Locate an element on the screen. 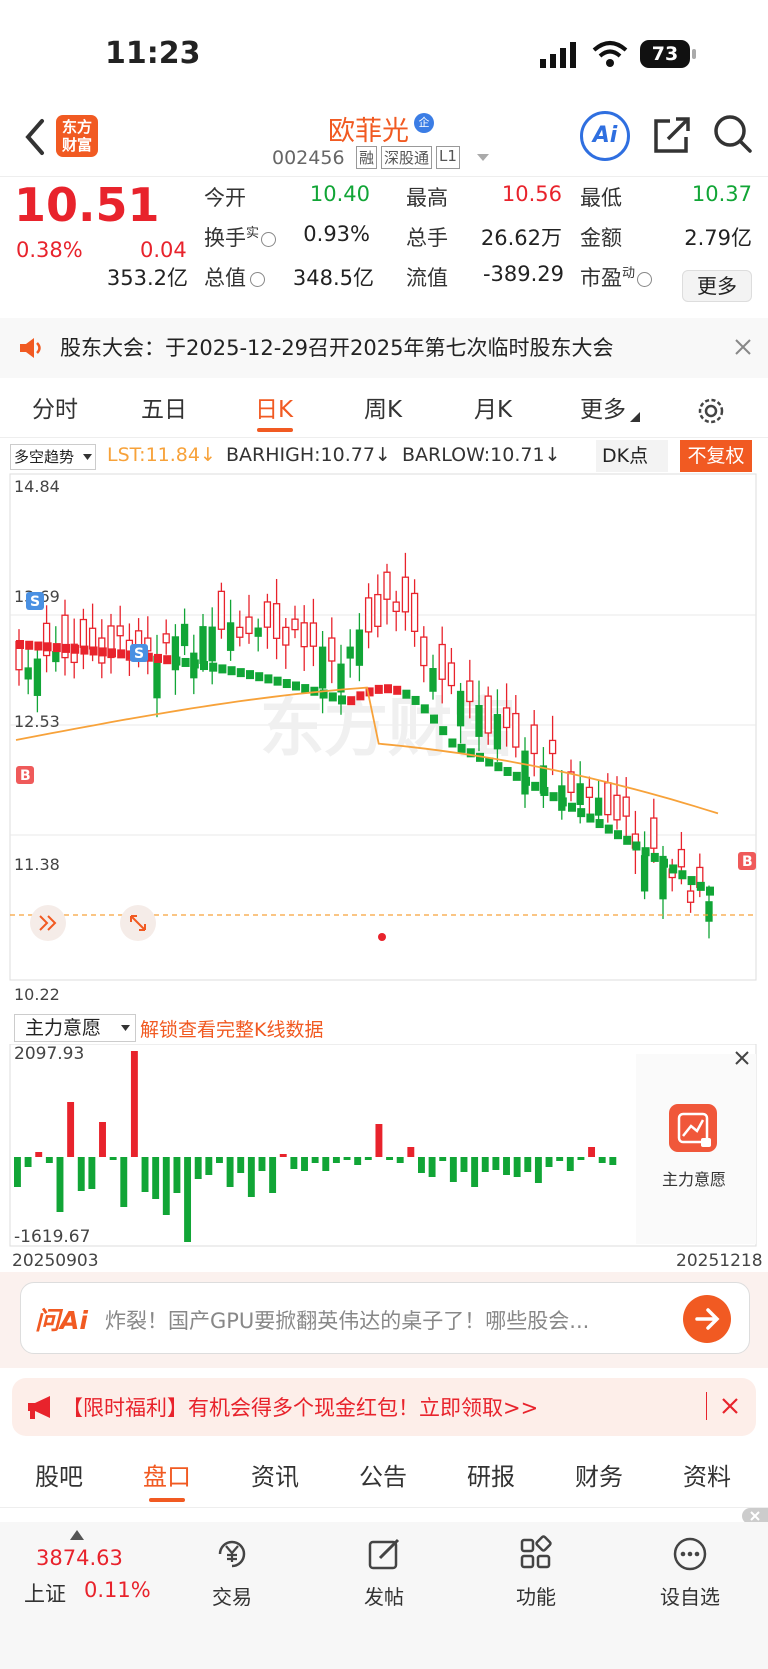  trade-button: 交易 is located at coordinates (232, 1566).